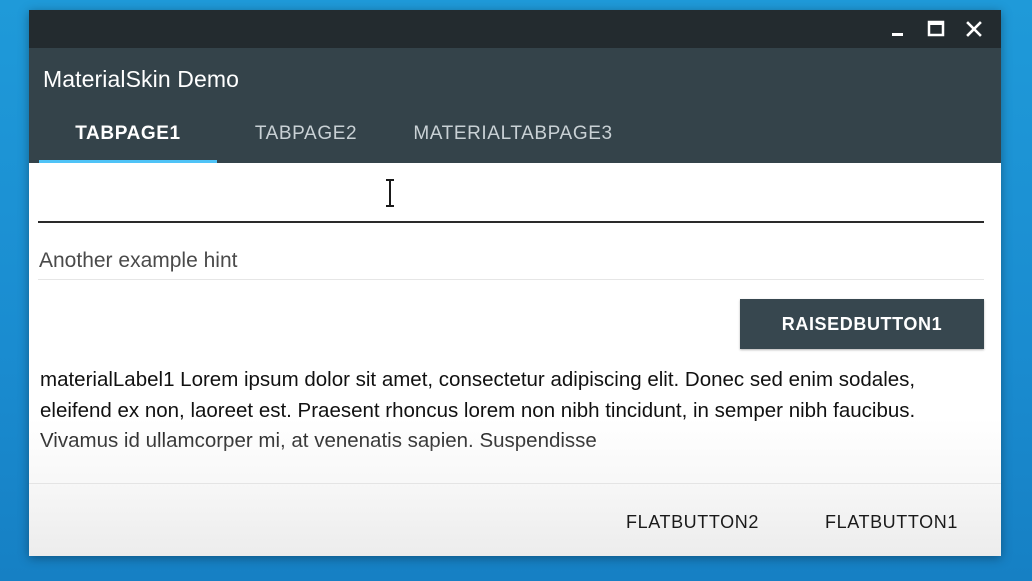 The height and width of the screenshot is (581, 1032). I want to click on minimize-button, so click(898, 29).